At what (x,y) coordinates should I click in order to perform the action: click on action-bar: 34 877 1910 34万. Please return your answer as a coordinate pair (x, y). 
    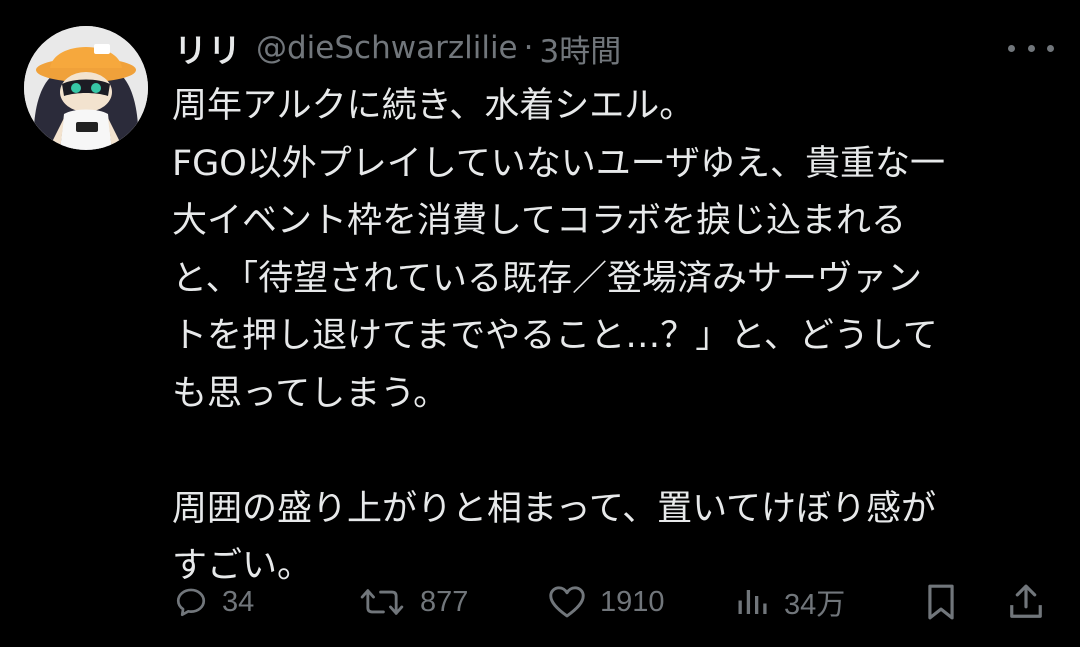
    Looking at the image, I should click on (612, 602).